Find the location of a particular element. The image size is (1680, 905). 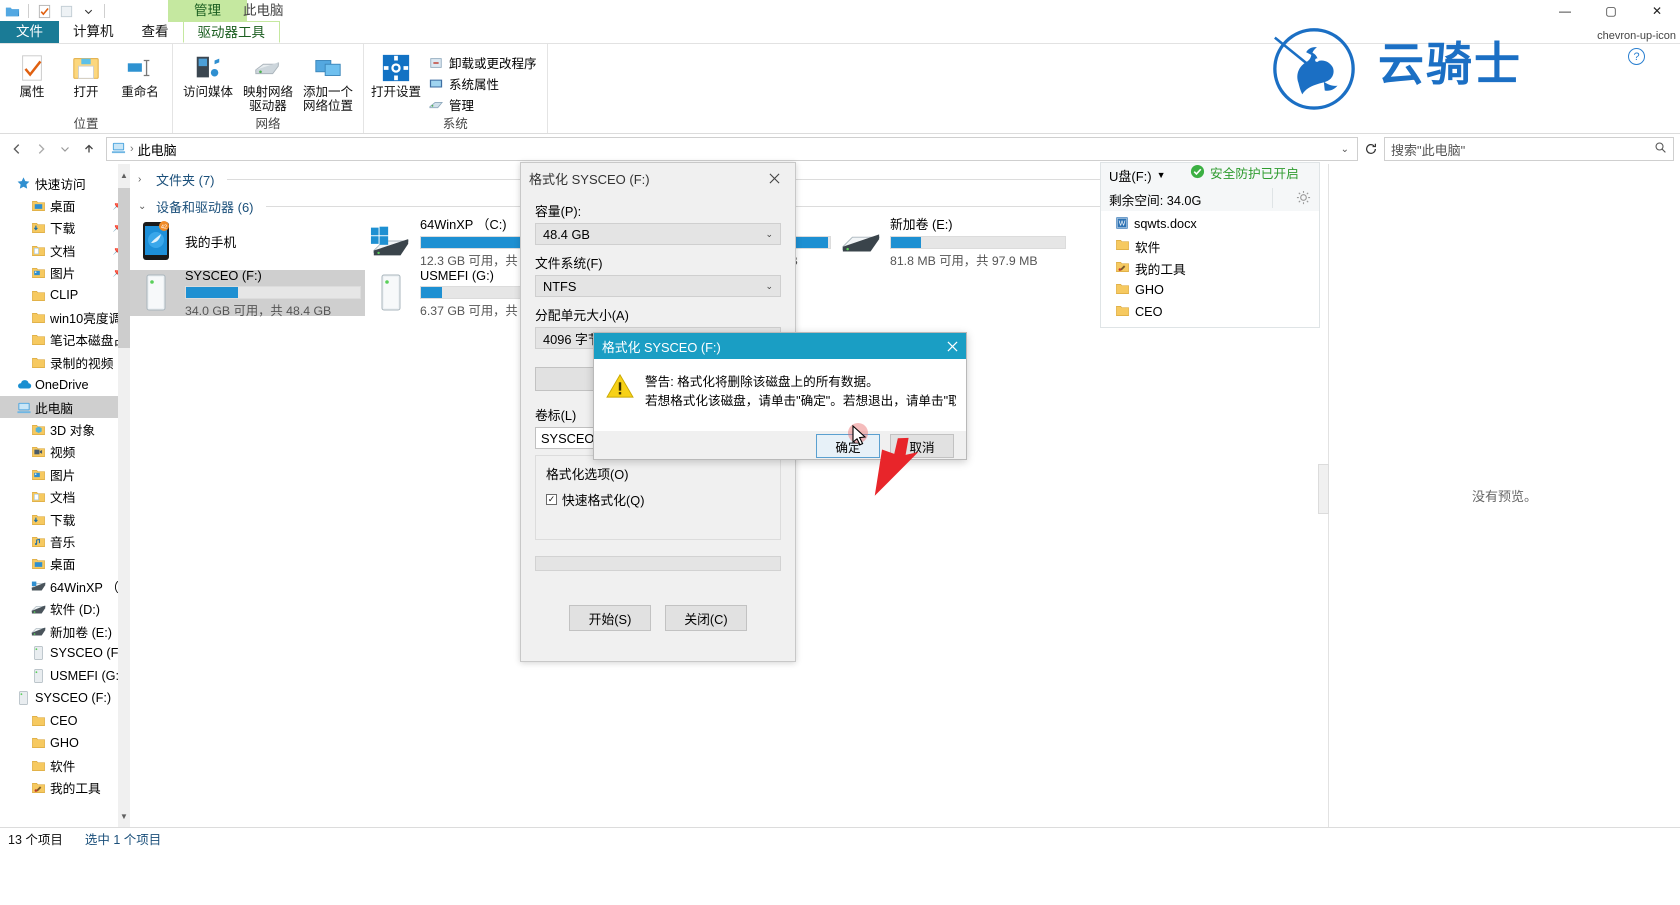

properties-check-icon is located at coordinates (44, 11).